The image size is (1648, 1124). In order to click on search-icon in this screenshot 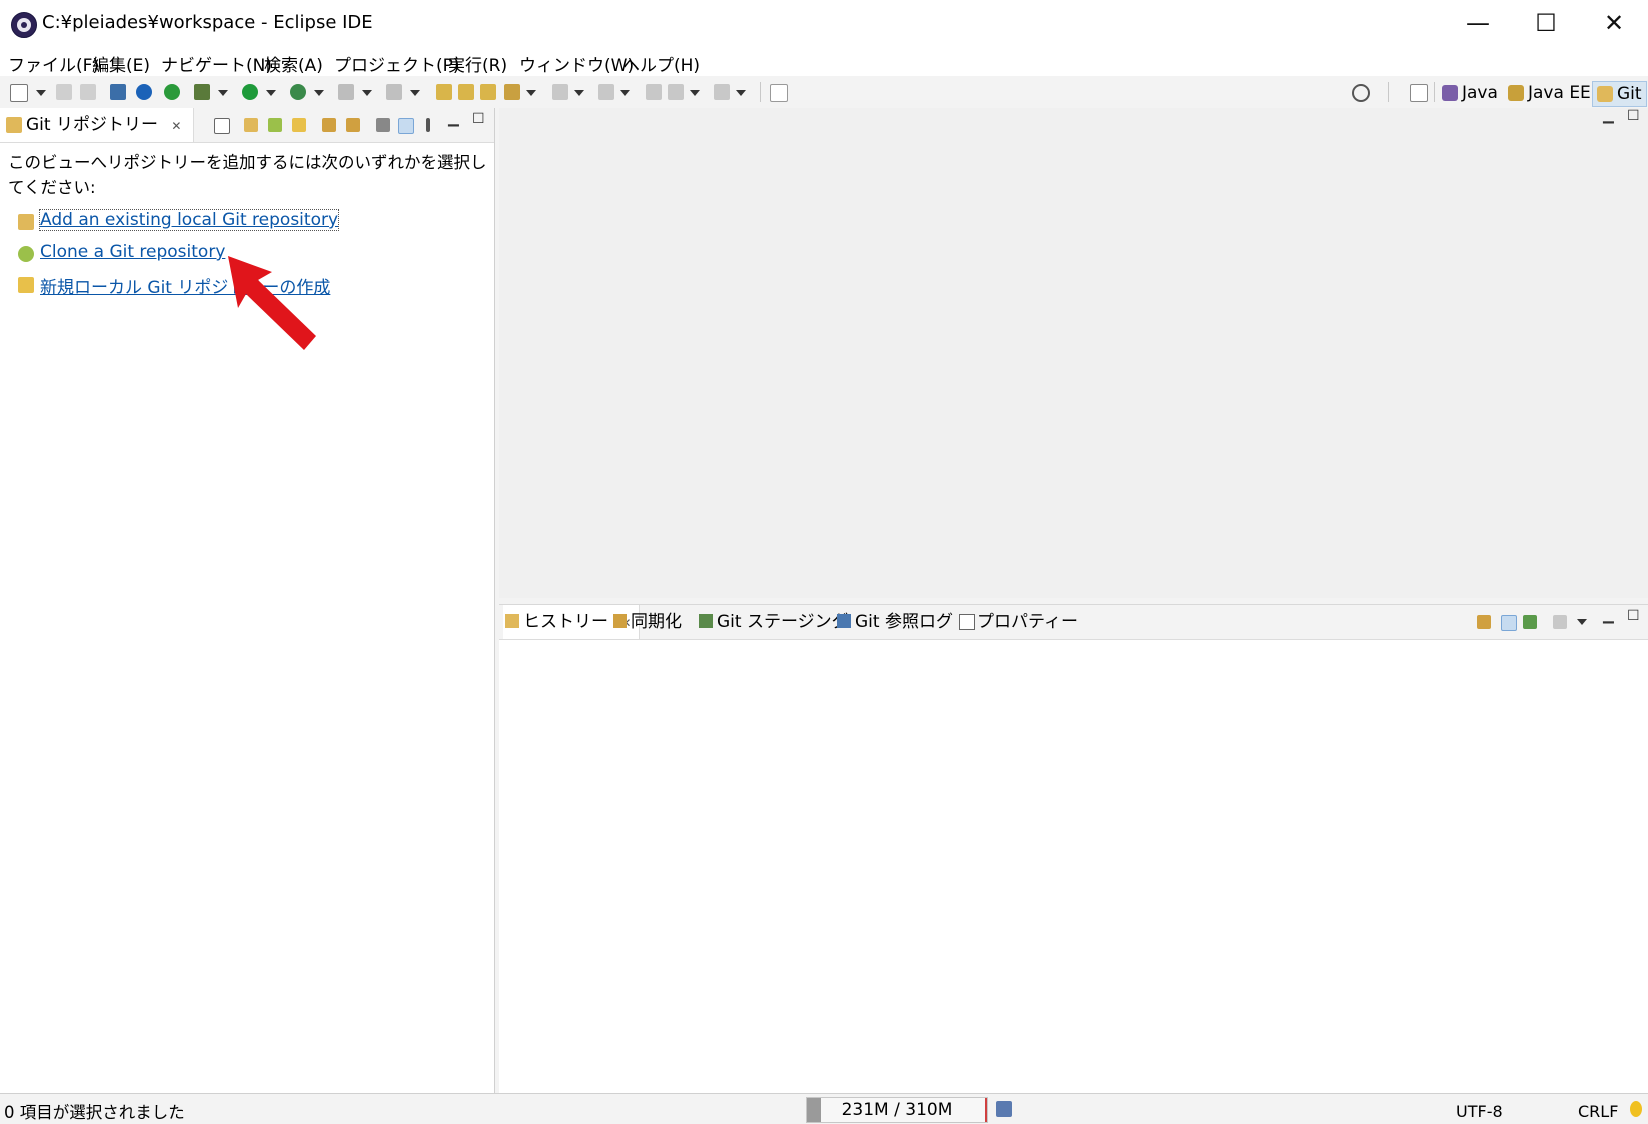, I will do `click(1361, 93)`.